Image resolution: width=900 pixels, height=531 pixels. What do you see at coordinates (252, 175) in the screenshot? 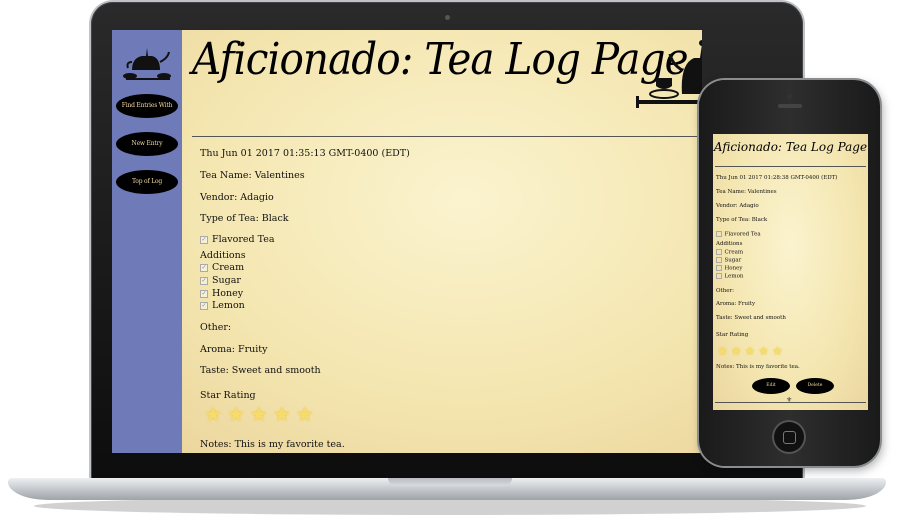
I see `tea-name-field: Tea Name: Valentines` at bounding box center [252, 175].